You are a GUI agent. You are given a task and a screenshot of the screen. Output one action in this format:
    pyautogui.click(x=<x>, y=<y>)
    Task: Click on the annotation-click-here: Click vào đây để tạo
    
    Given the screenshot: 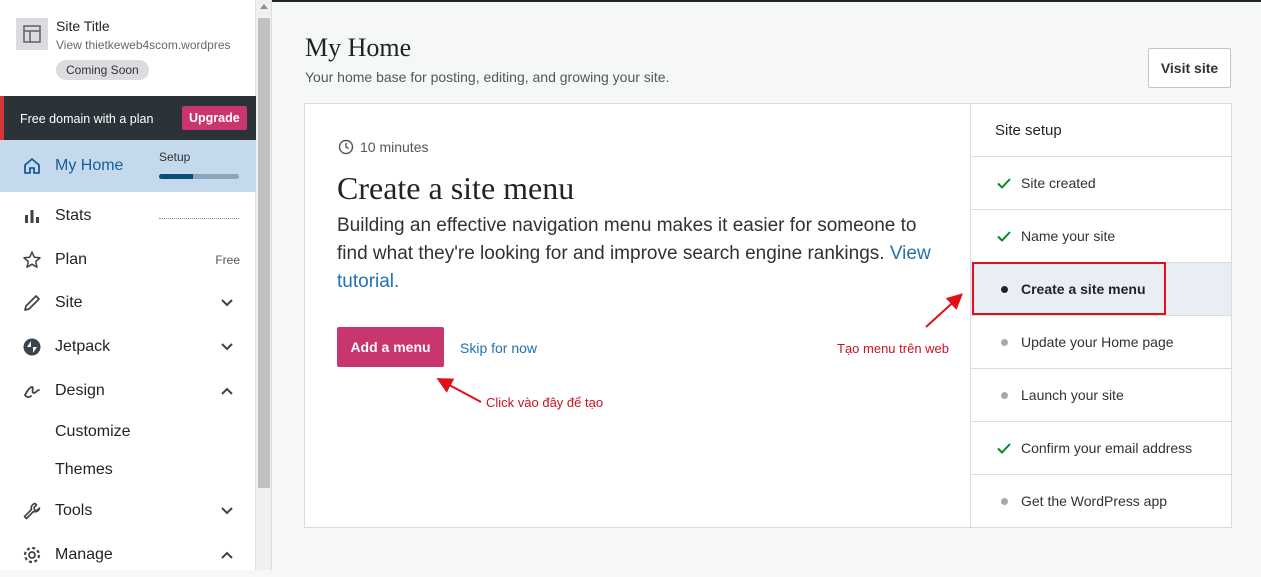 What is the action you would take?
    pyautogui.click(x=545, y=402)
    